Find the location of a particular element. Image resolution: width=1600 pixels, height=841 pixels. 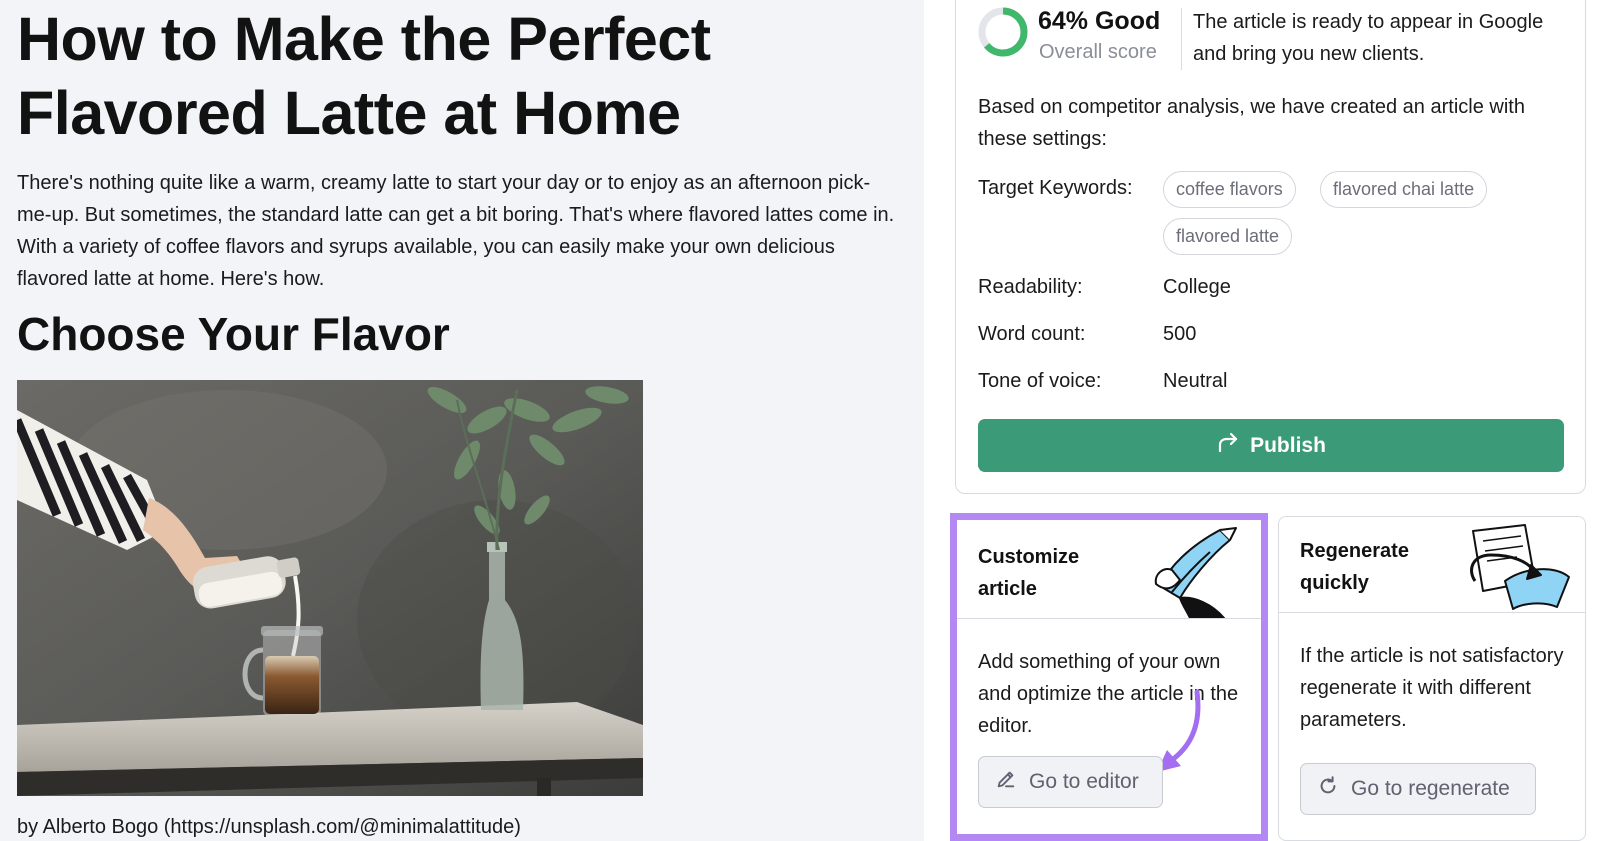

regenerate-title: Regenerate quickly is located at coordinates (1354, 567).